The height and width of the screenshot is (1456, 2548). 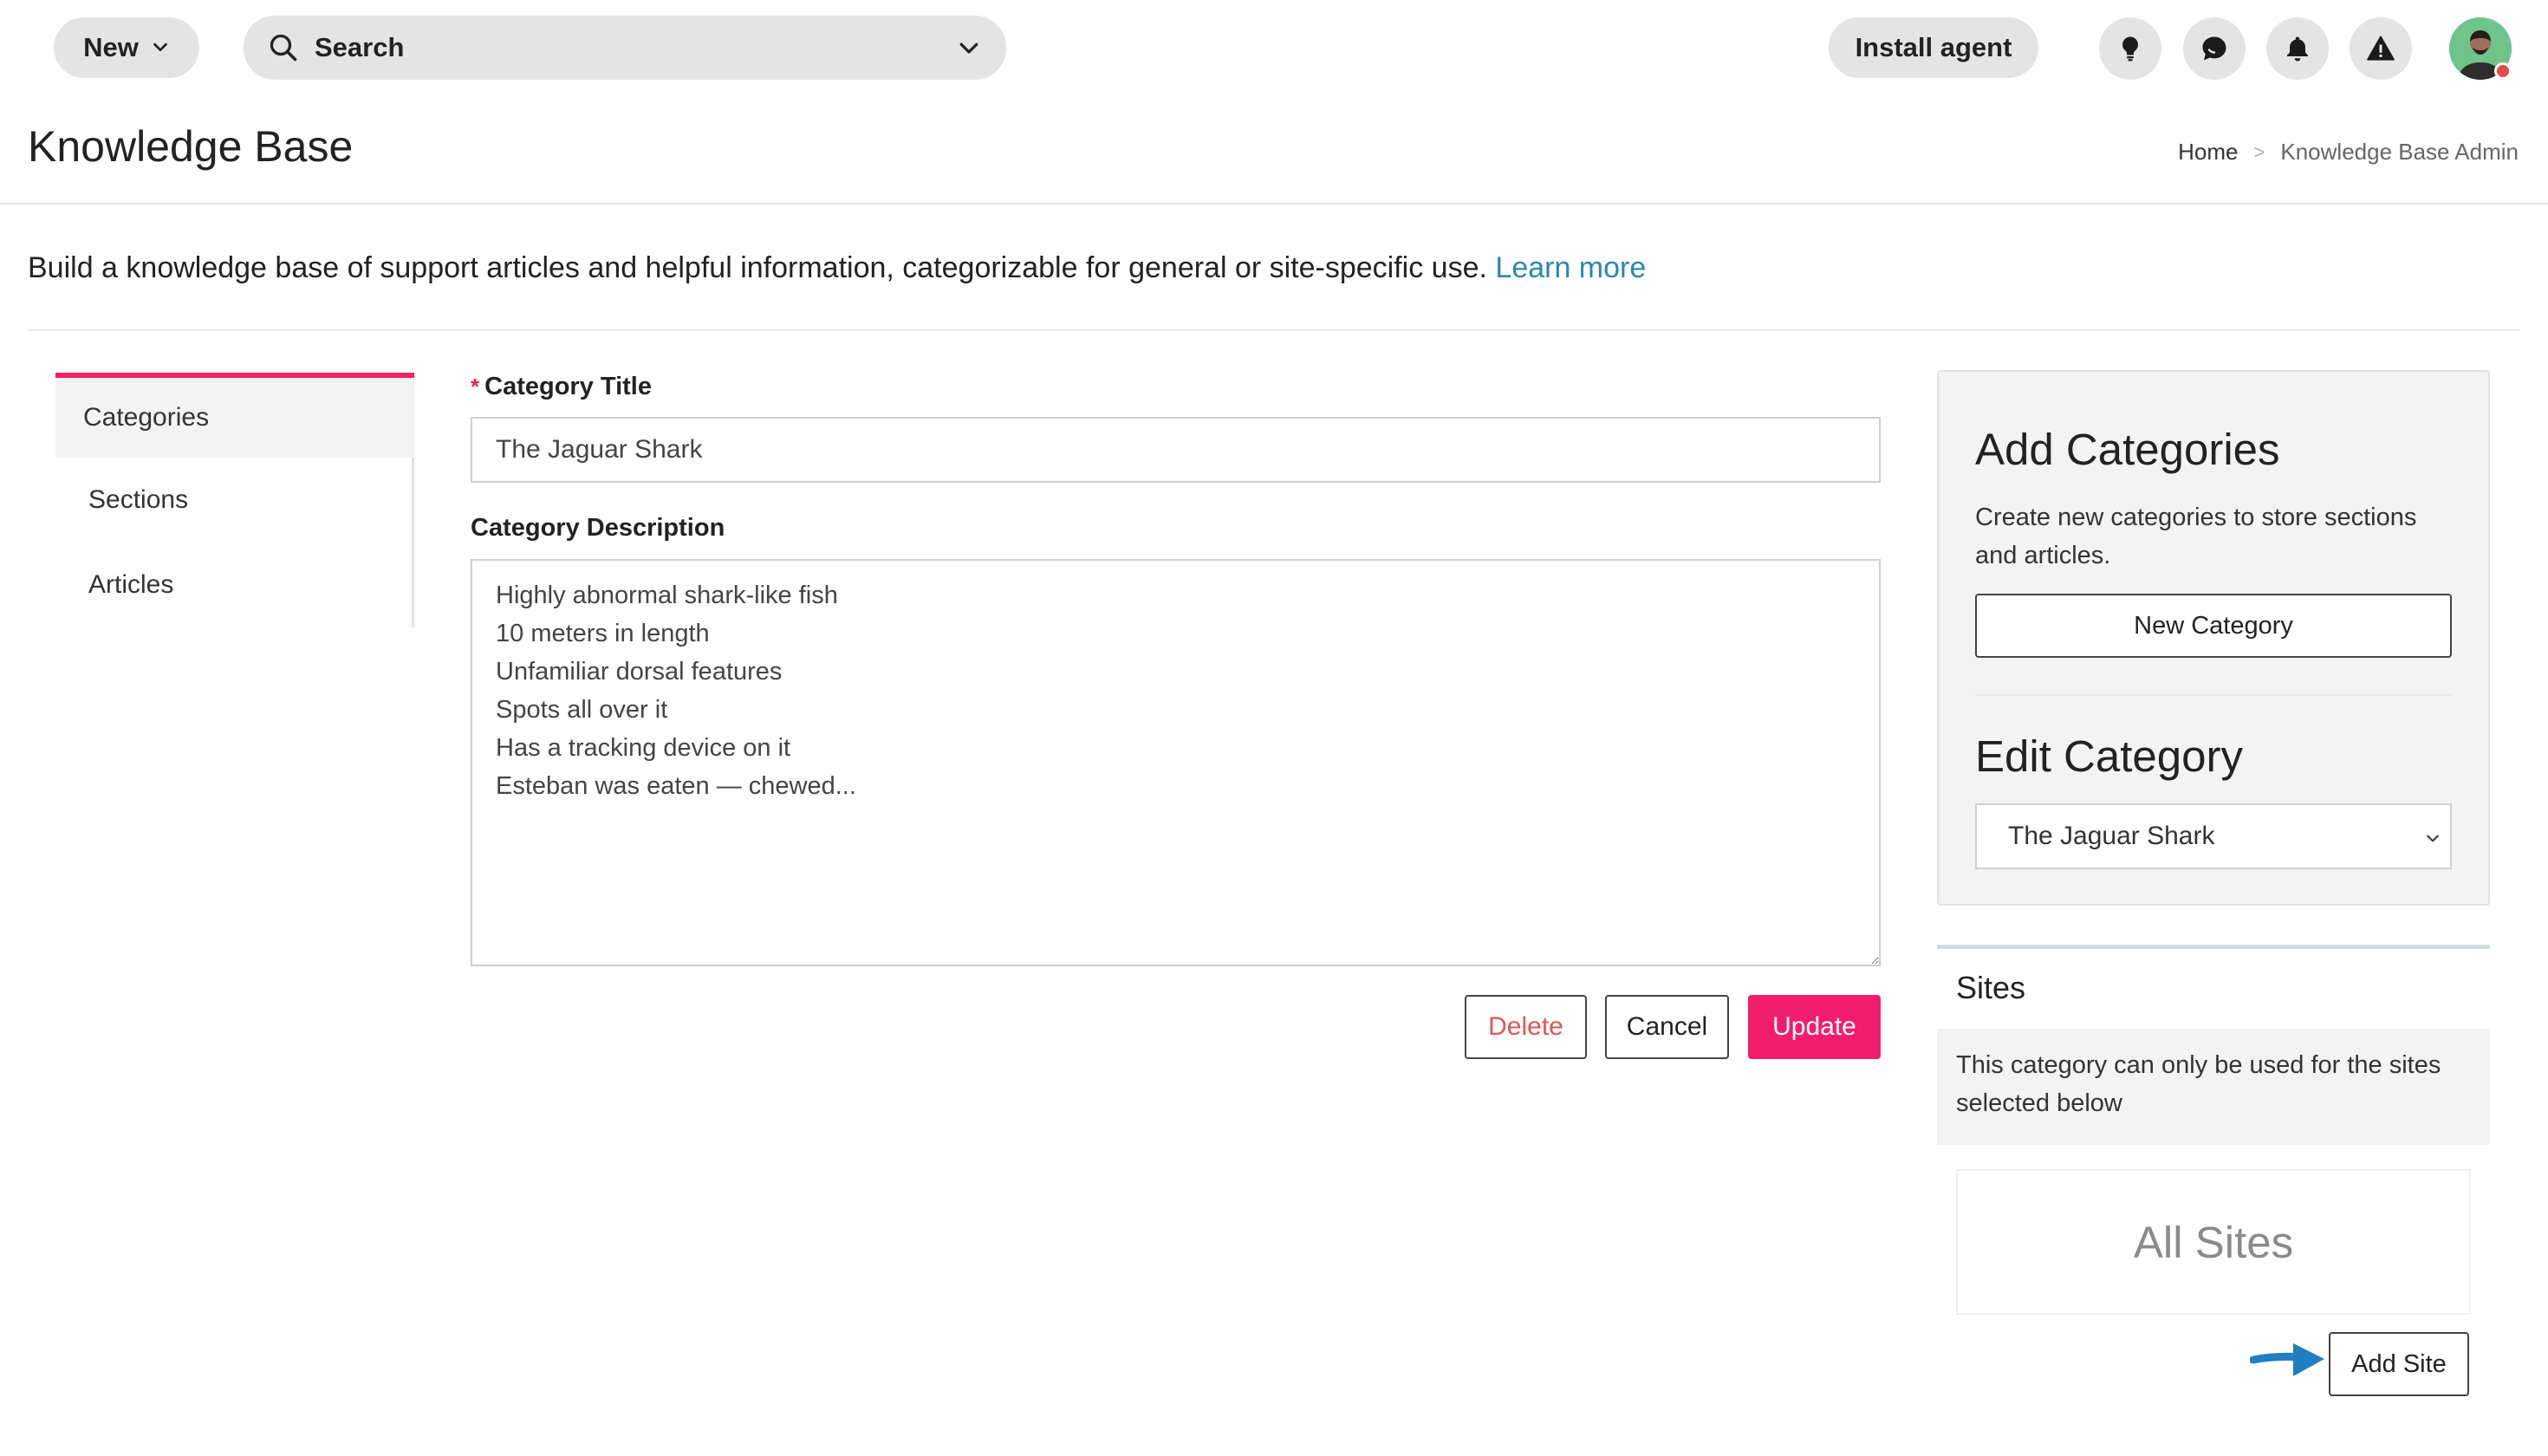 I want to click on search-icon, so click(x=283, y=47).